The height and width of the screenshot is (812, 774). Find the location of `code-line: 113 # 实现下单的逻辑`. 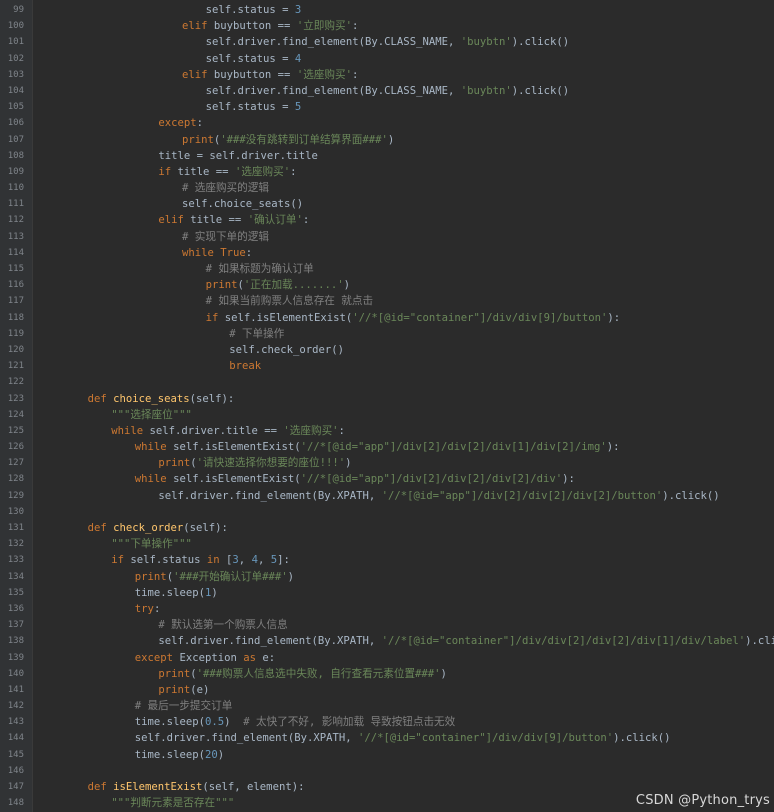

code-line: 113 # 实现下单的逻辑 is located at coordinates (391, 237).